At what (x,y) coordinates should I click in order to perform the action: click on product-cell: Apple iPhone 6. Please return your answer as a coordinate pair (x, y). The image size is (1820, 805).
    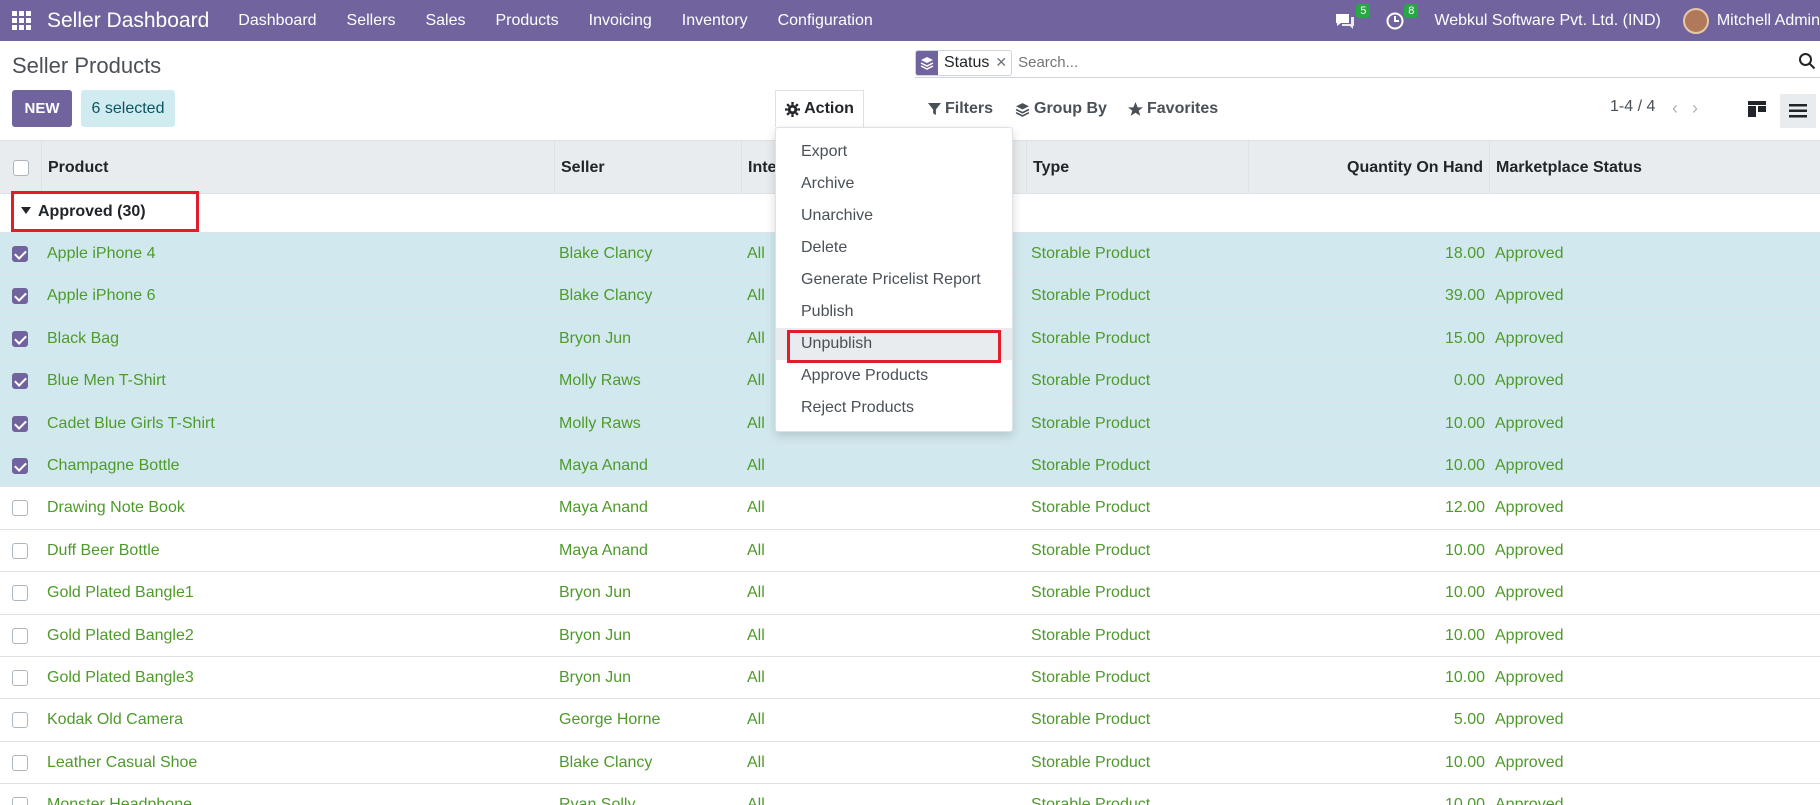
    Looking at the image, I should click on (101, 296).